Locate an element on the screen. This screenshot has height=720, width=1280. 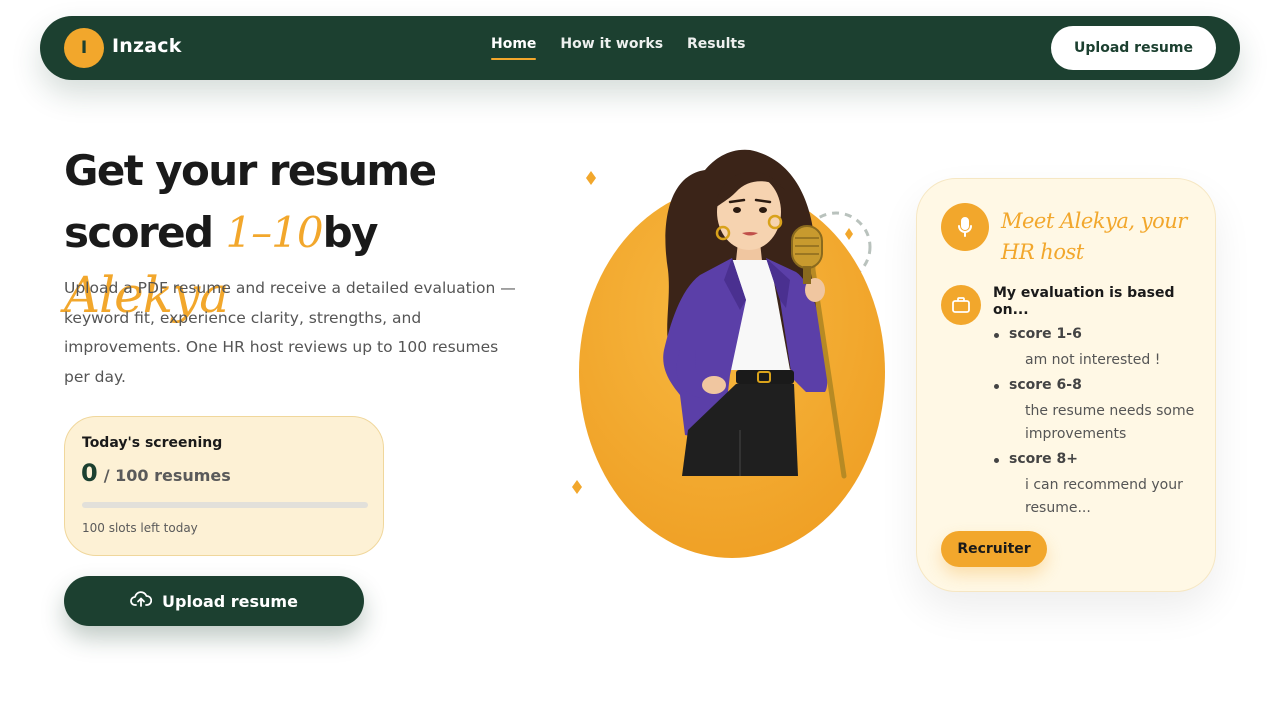
screening-count-total: / 100 resumes is located at coordinates (167, 475).